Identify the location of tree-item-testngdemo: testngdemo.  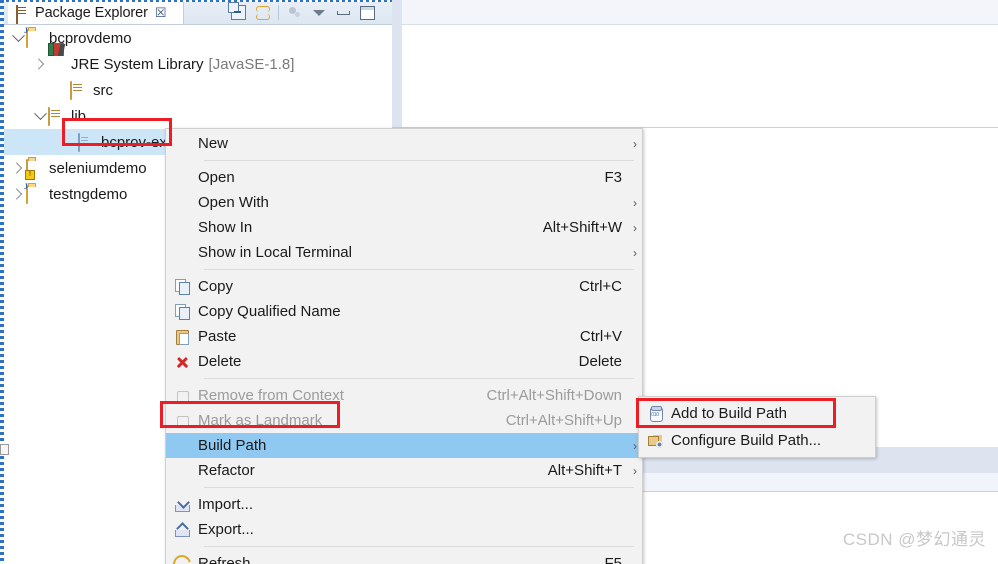
(68, 194).